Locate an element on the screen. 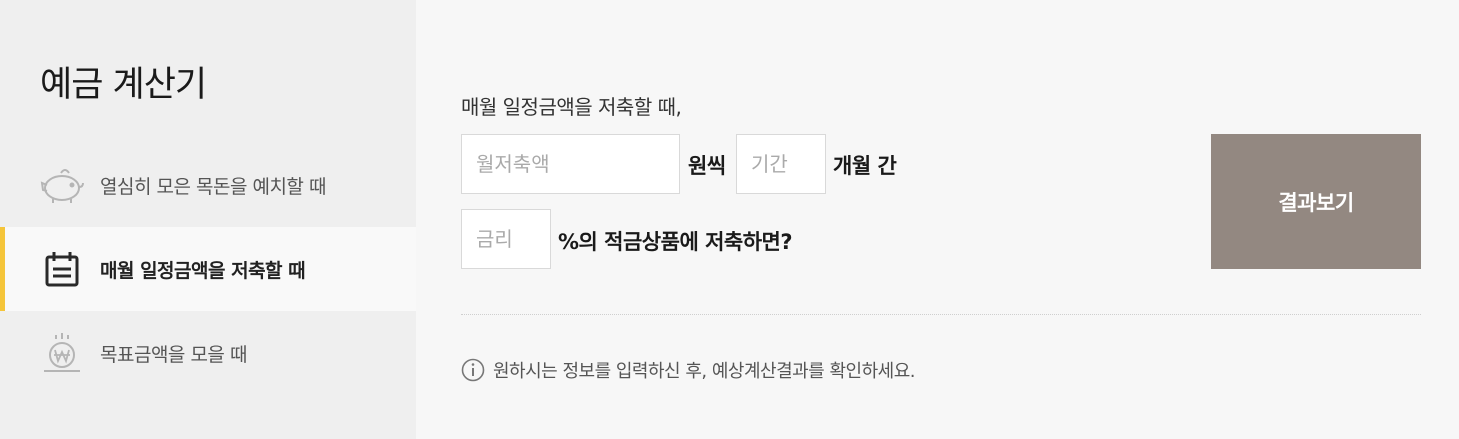 This screenshot has width=1459, height=439. won-coin-icon is located at coordinates (62, 353).